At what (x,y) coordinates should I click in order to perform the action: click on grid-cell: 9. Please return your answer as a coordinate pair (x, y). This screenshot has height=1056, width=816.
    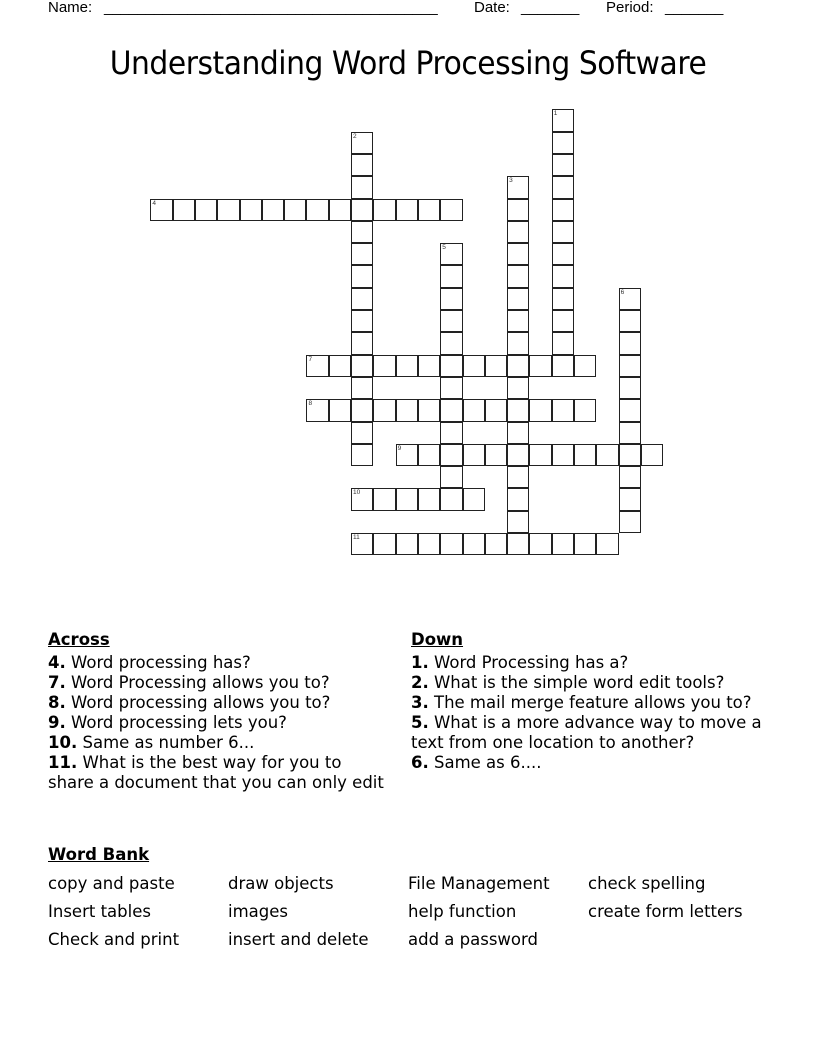
    Looking at the image, I should click on (406, 455).